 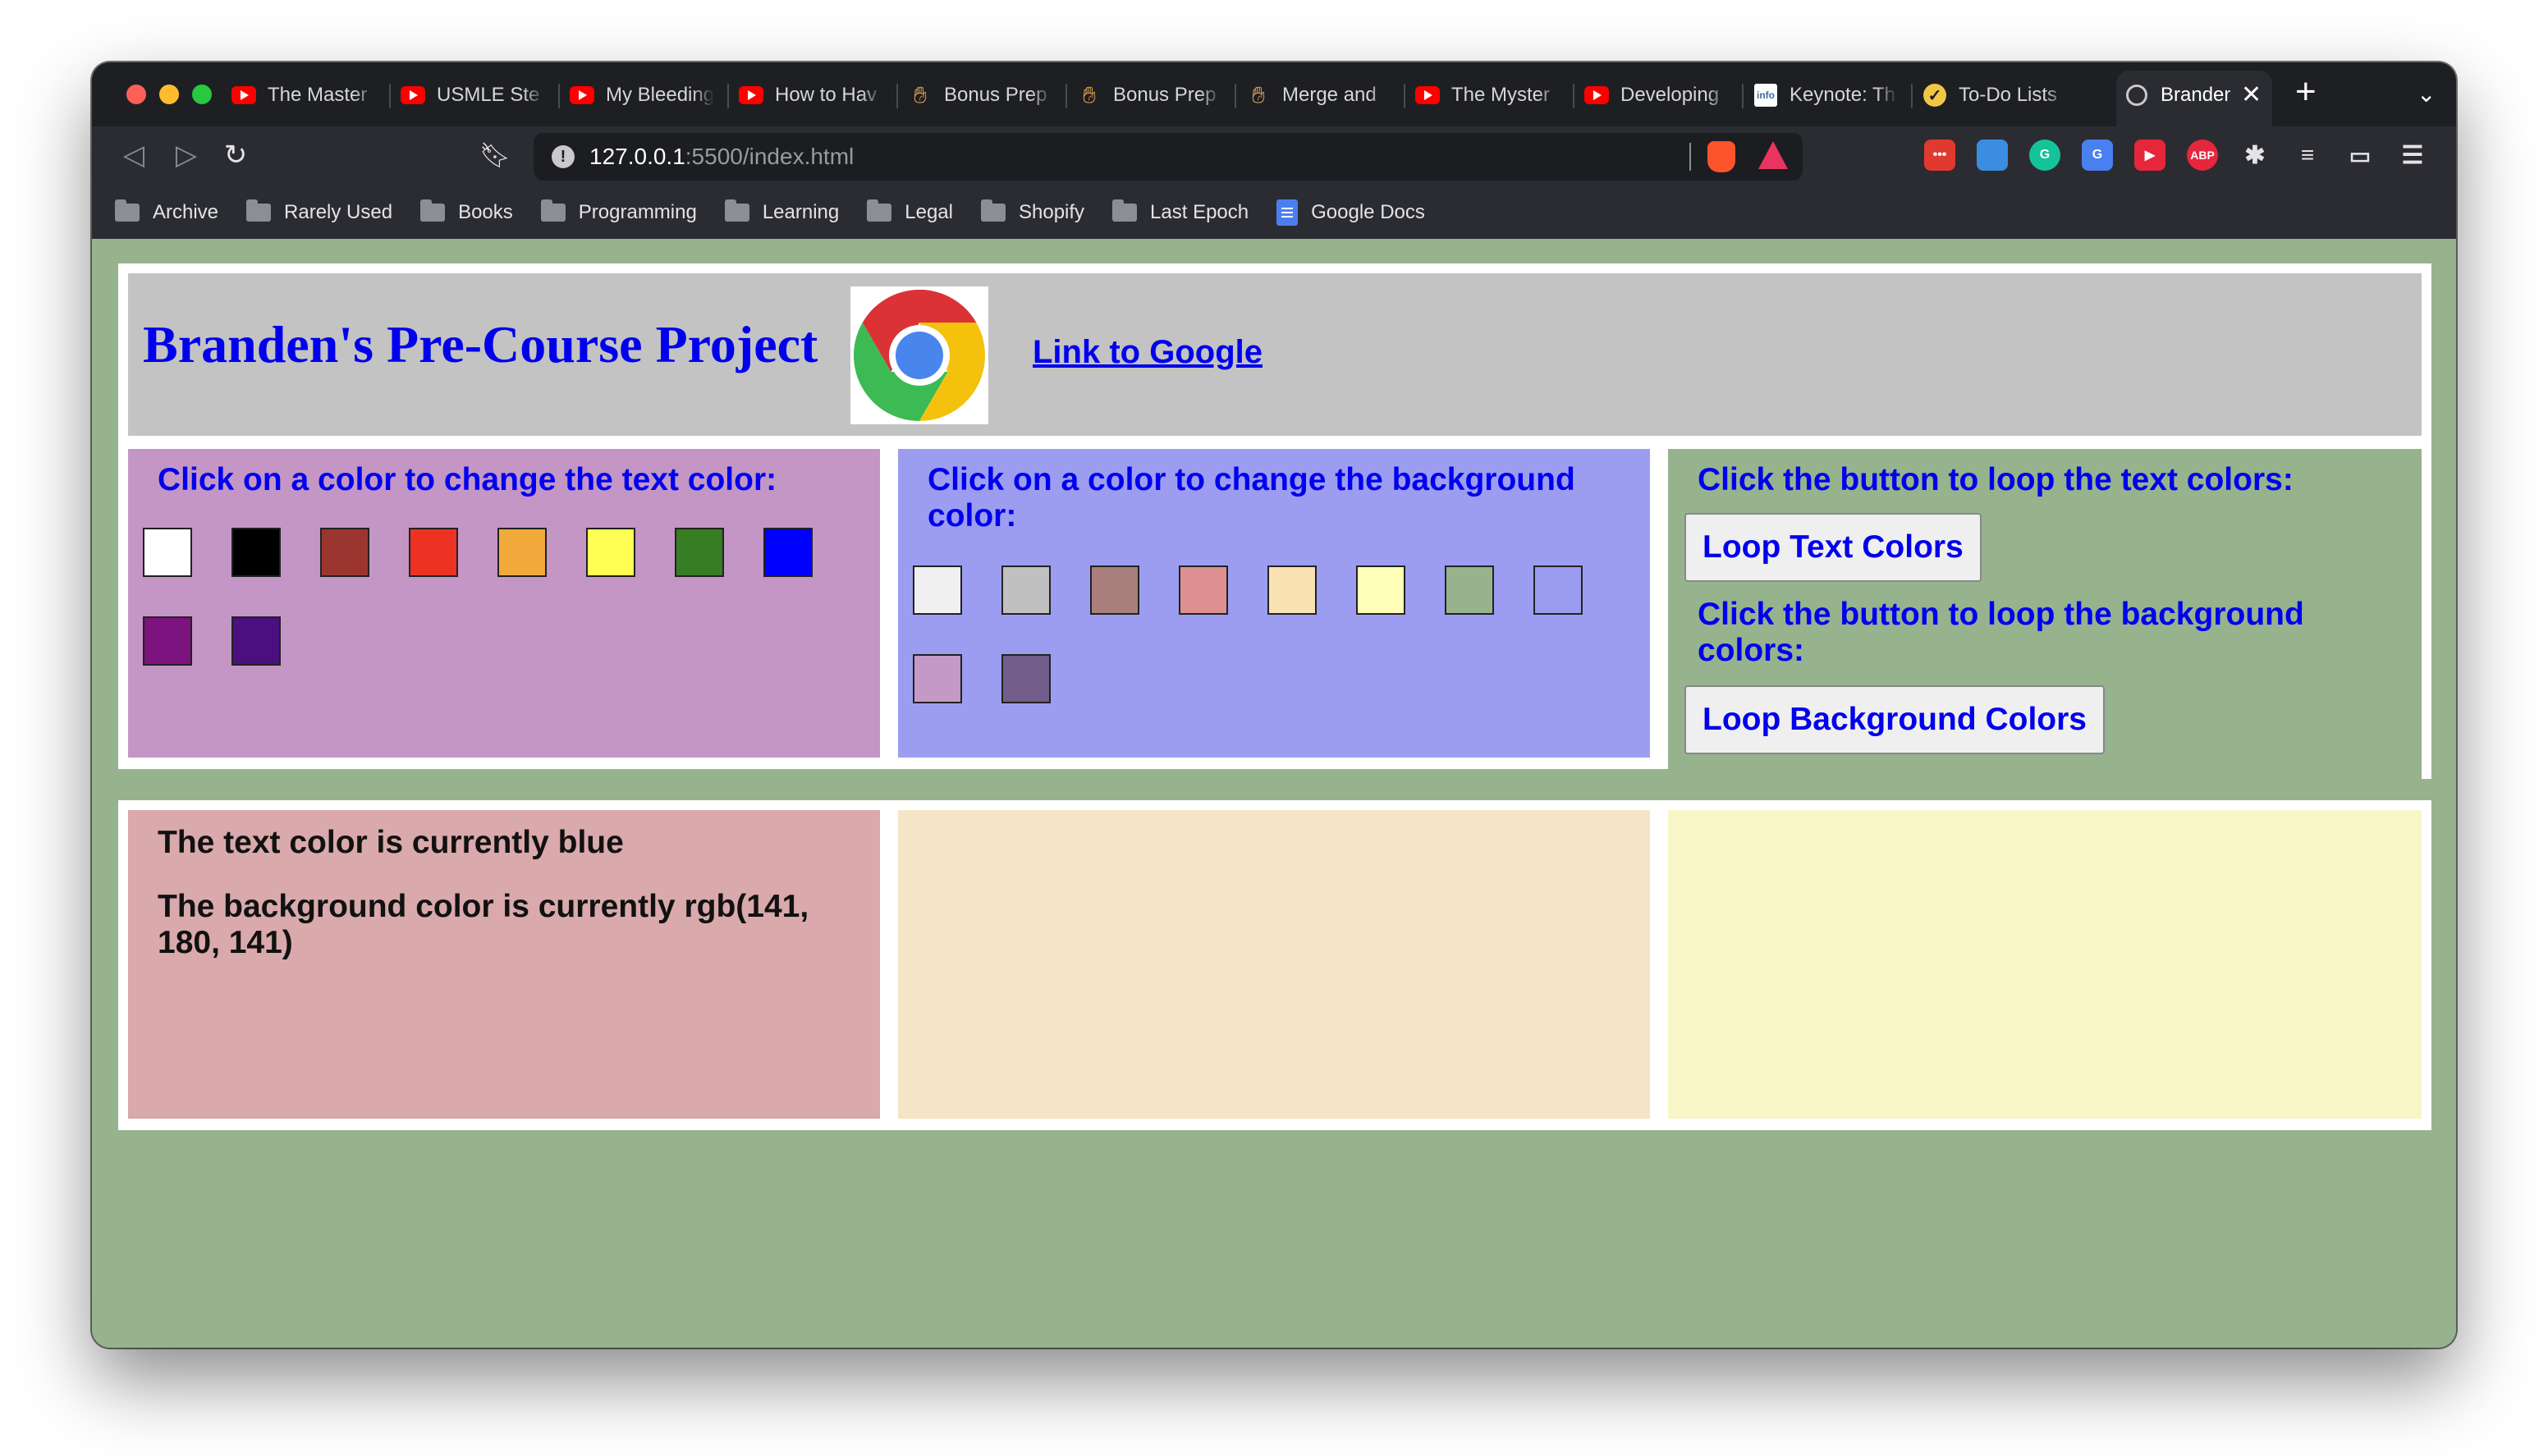 I want to click on minimize-window-button, so click(x=169, y=94).